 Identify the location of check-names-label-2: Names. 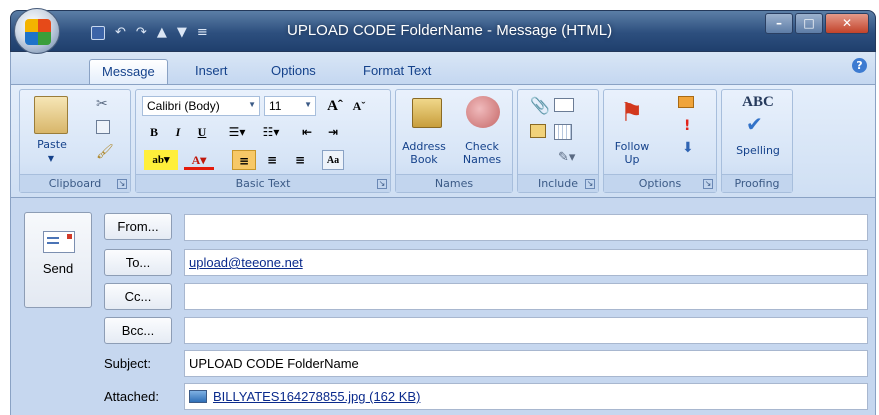
(482, 159).